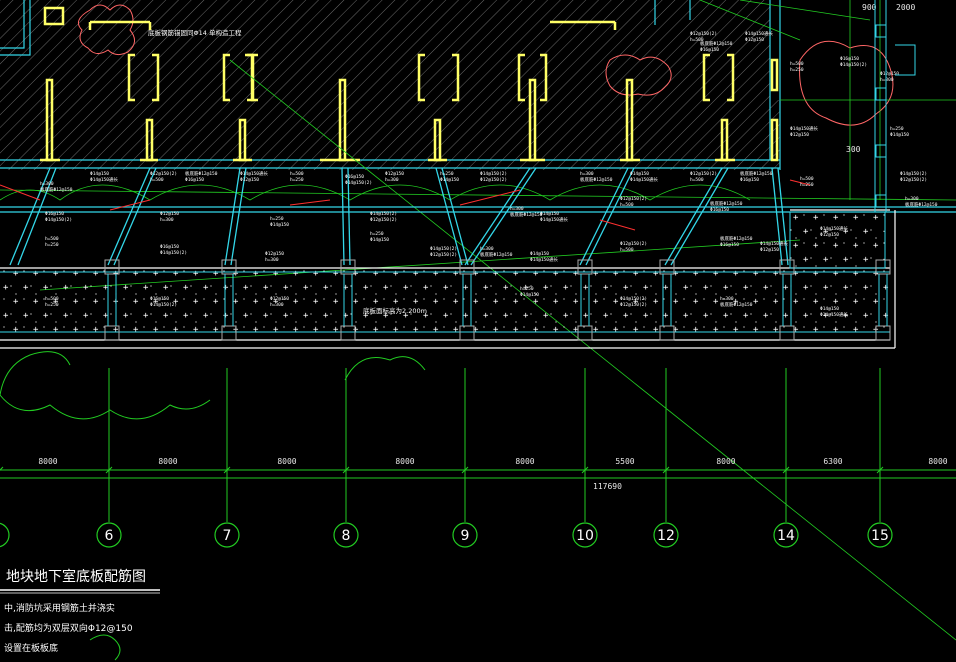 Image resolution: width=956 pixels, height=662 pixels. I want to click on note-line-3: 设置在板板底, so click(31, 648).